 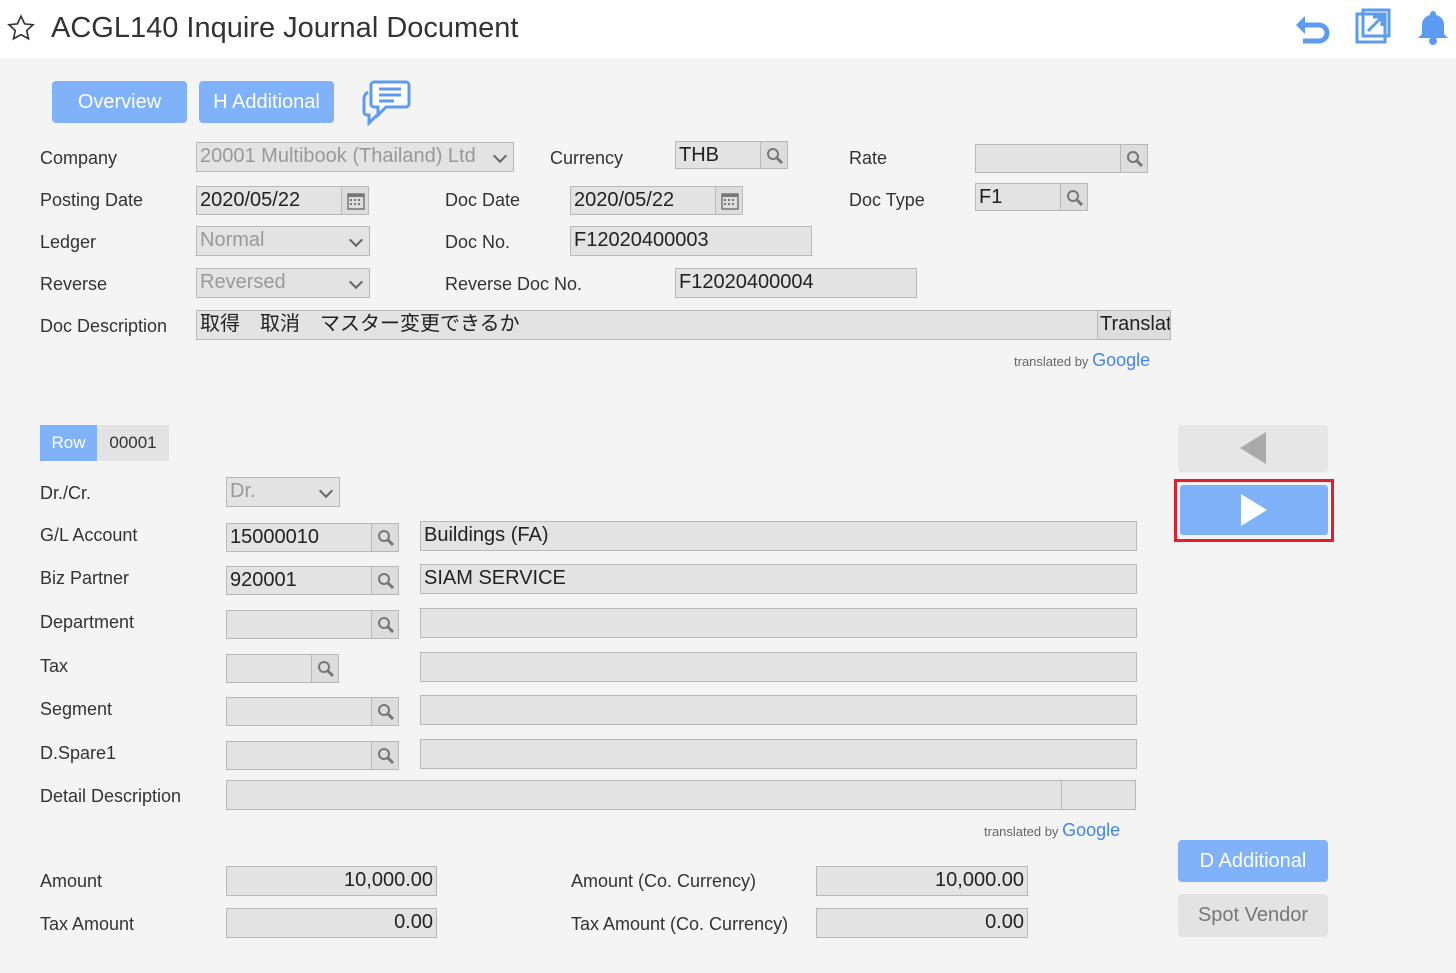 I want to click on department-name, so click(x=778, y=623).